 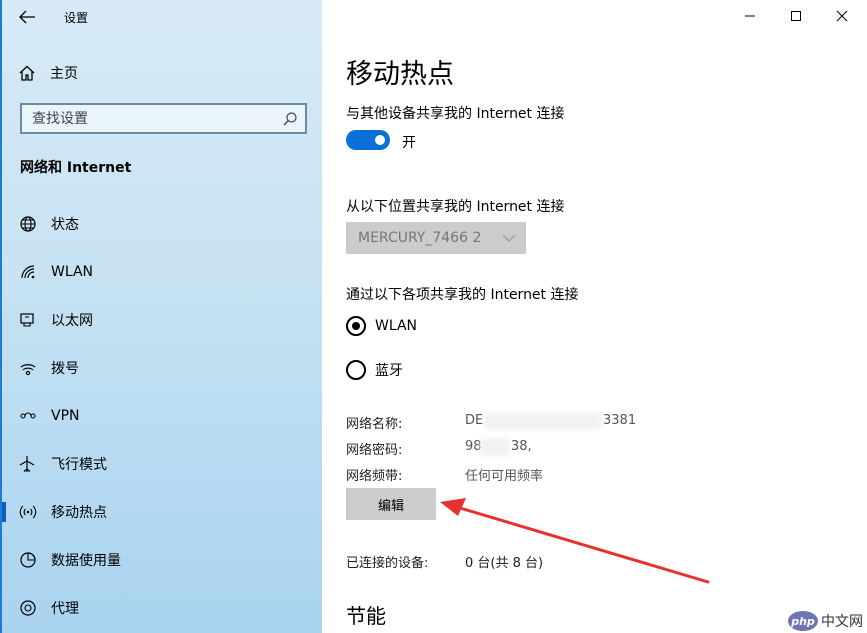 I want to click on sidebar-item-label: WLAN, so click(x=72, y=272).